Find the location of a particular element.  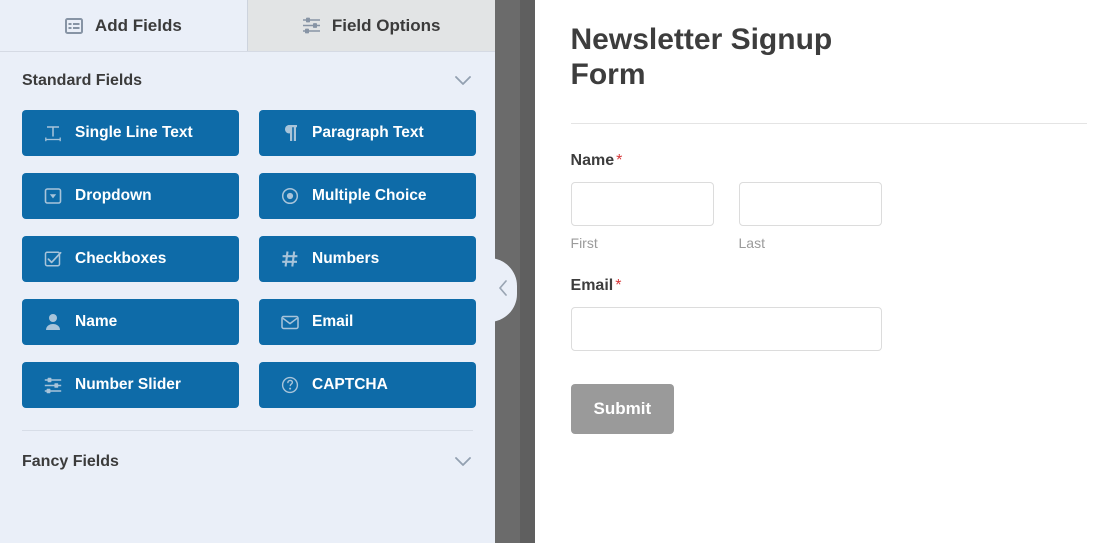

sidebar-tab-bar: Add Fields Field Options is located at coordinates (247, 26).